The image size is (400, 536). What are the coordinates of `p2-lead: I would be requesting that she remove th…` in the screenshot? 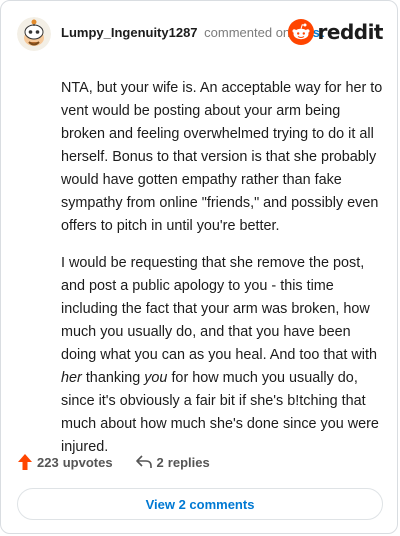 It's located at (213, 263).